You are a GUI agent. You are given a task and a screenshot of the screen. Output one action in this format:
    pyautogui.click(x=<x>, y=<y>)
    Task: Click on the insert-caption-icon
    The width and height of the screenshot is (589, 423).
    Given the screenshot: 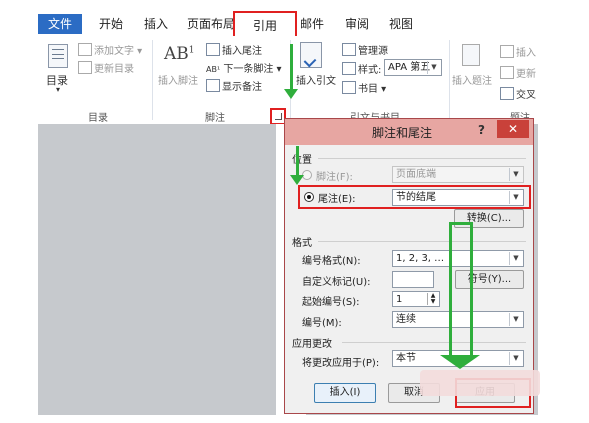 What is the action you would take?
    pyautogui.click(x=471, y=55)
    